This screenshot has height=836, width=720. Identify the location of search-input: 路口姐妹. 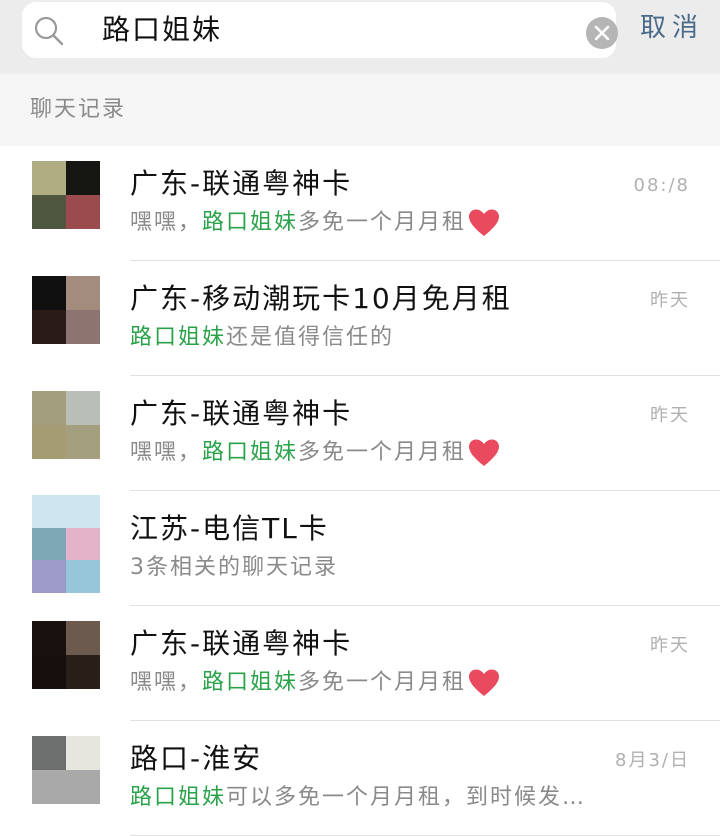
(162, 30).